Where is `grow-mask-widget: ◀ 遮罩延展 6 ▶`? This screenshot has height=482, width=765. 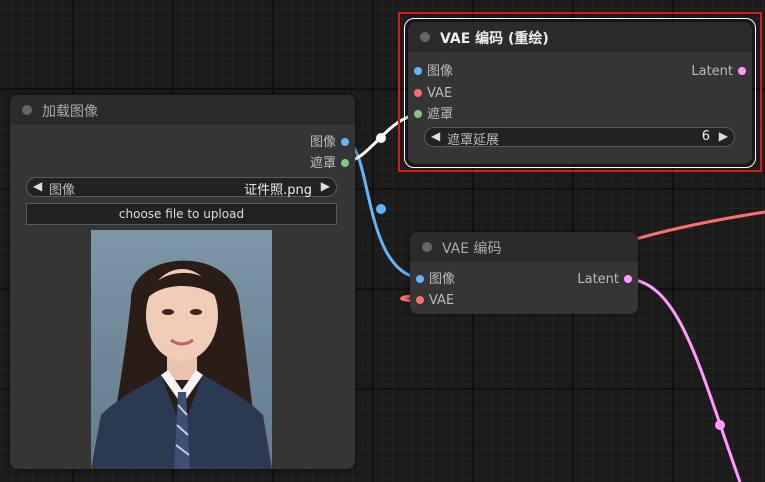
grow-mask-widget: ◀ 遮罩延展 6 ▶ is located at coordinates (579, 137).